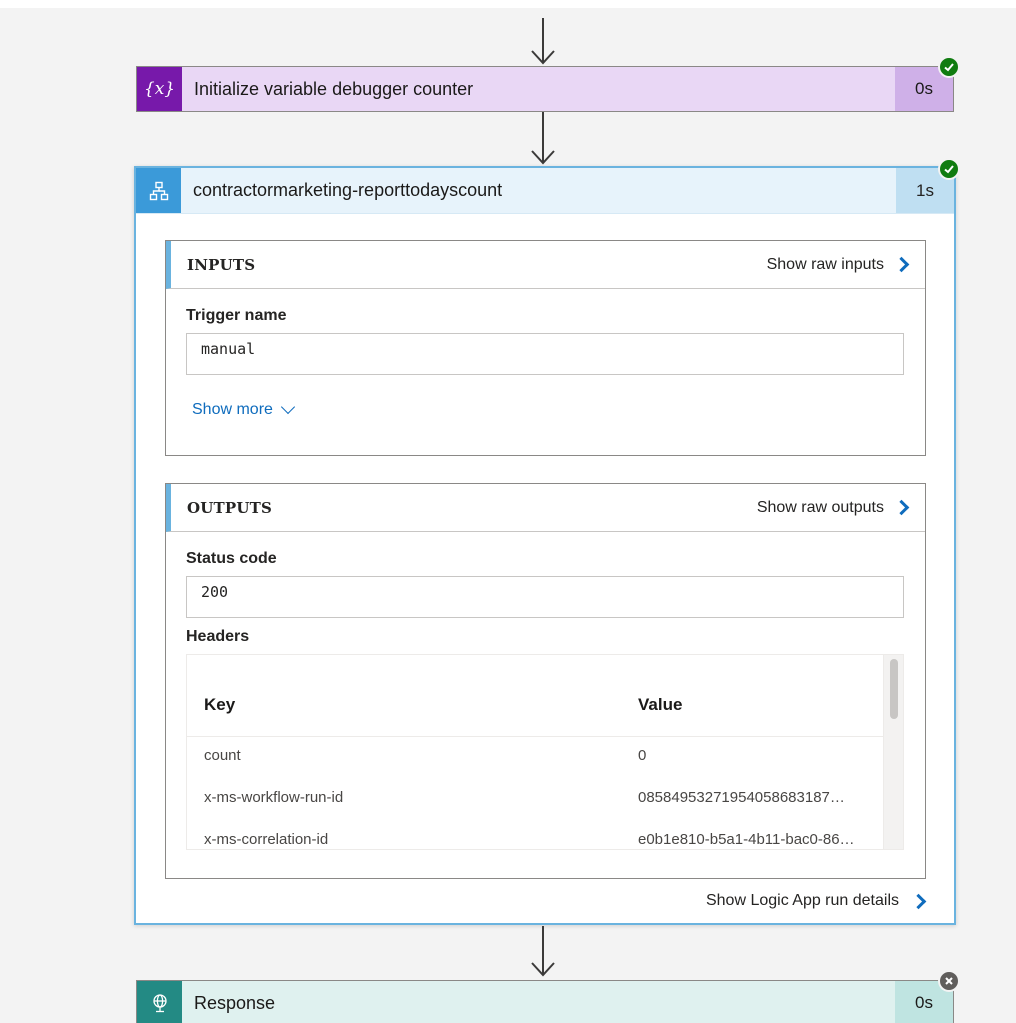  I want to click on table-scrollbar, so click(893, 752).